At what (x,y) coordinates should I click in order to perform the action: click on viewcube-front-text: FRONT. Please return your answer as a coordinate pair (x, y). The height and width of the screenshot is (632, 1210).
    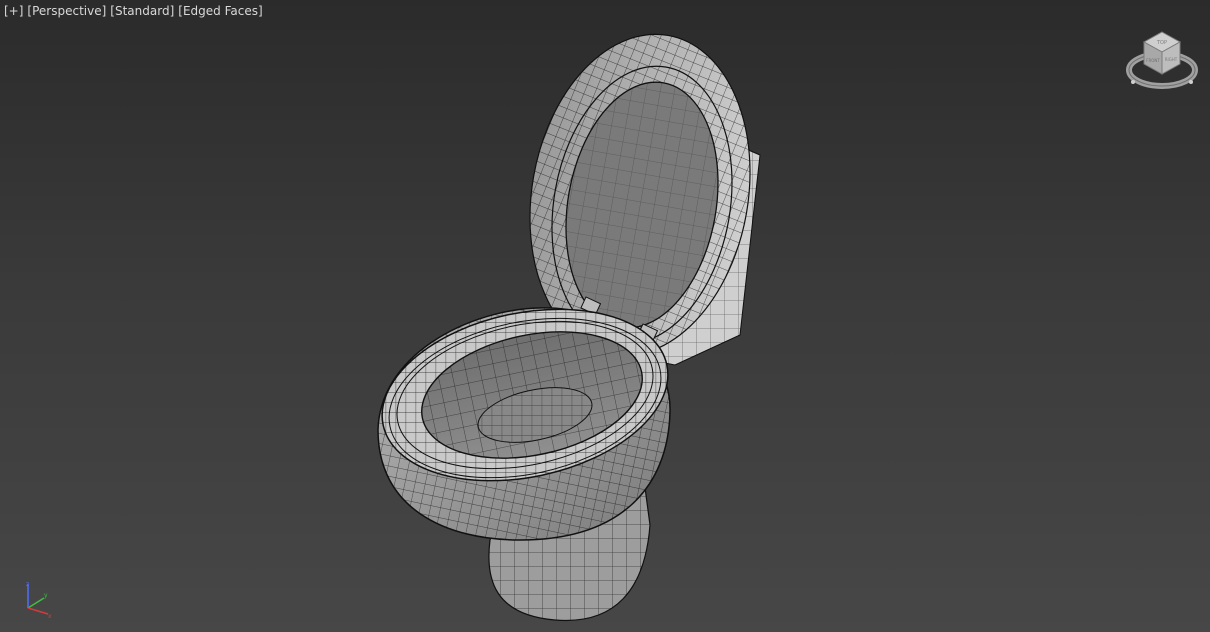
    Looking at the image, I should click on (1153, 60).